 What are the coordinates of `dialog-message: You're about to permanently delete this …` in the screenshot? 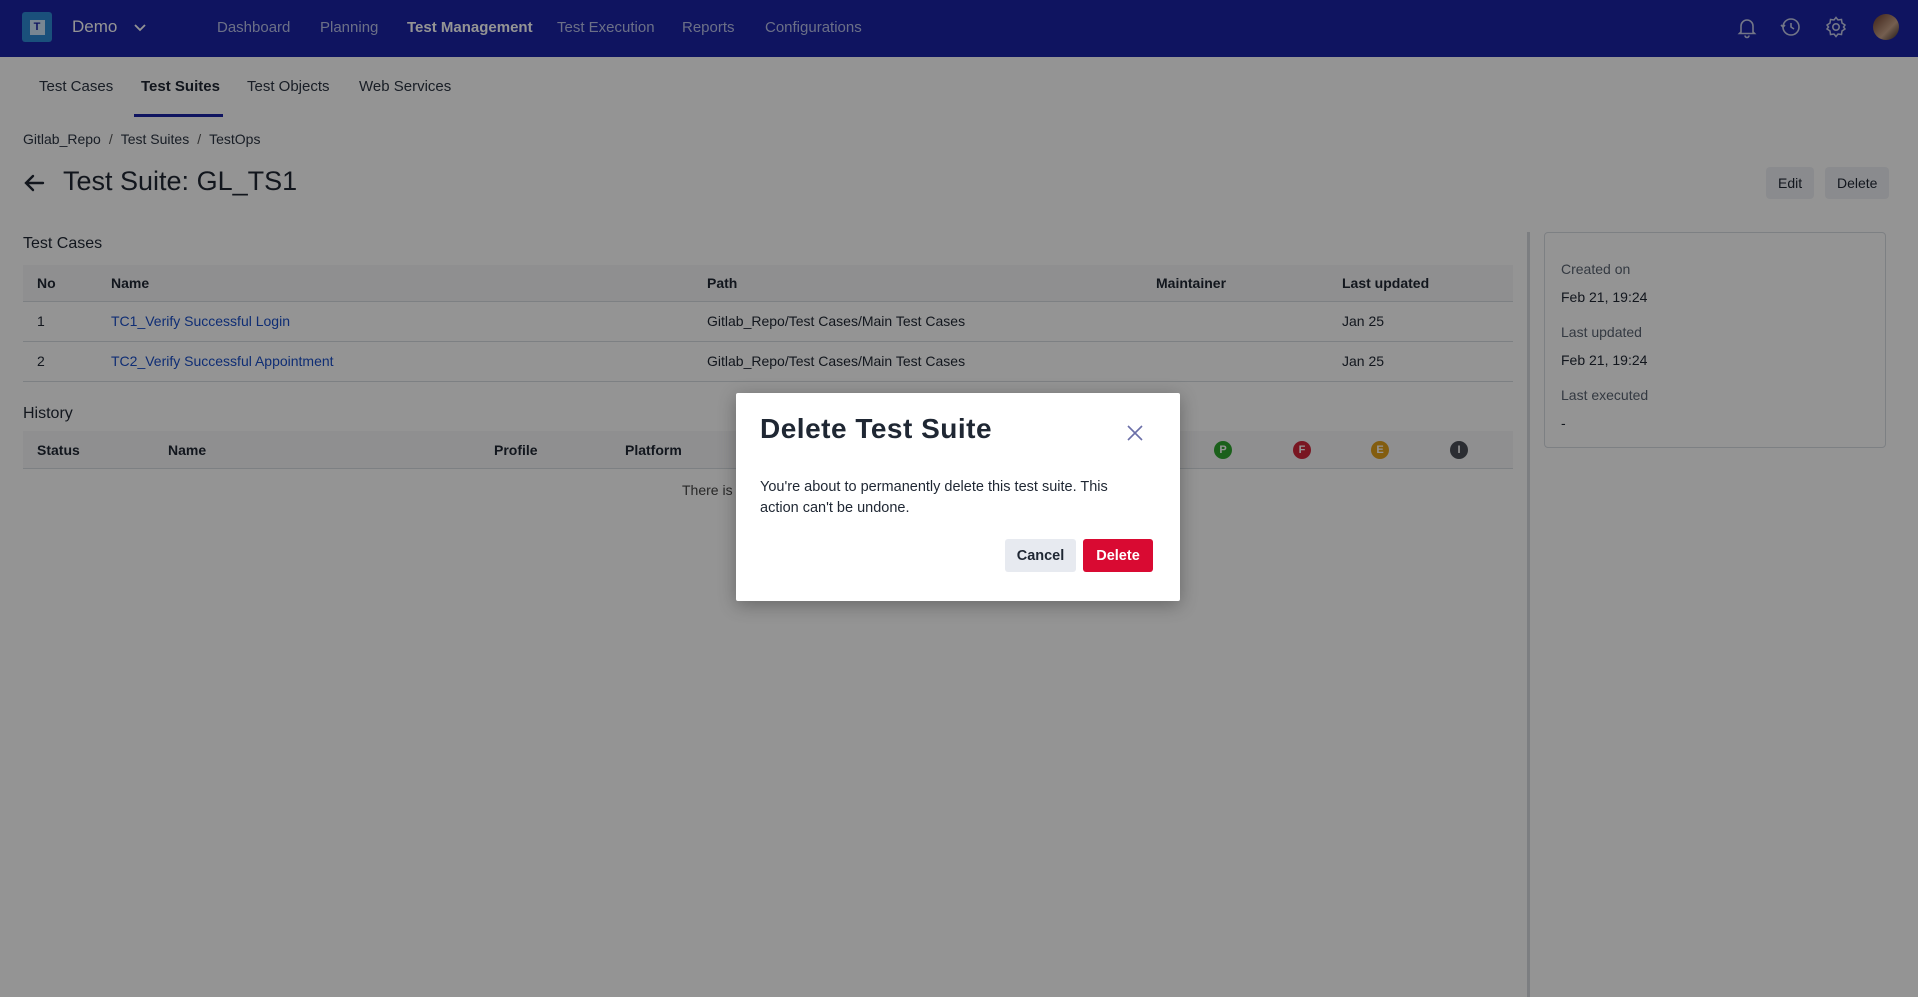 It's located at (934, 497).